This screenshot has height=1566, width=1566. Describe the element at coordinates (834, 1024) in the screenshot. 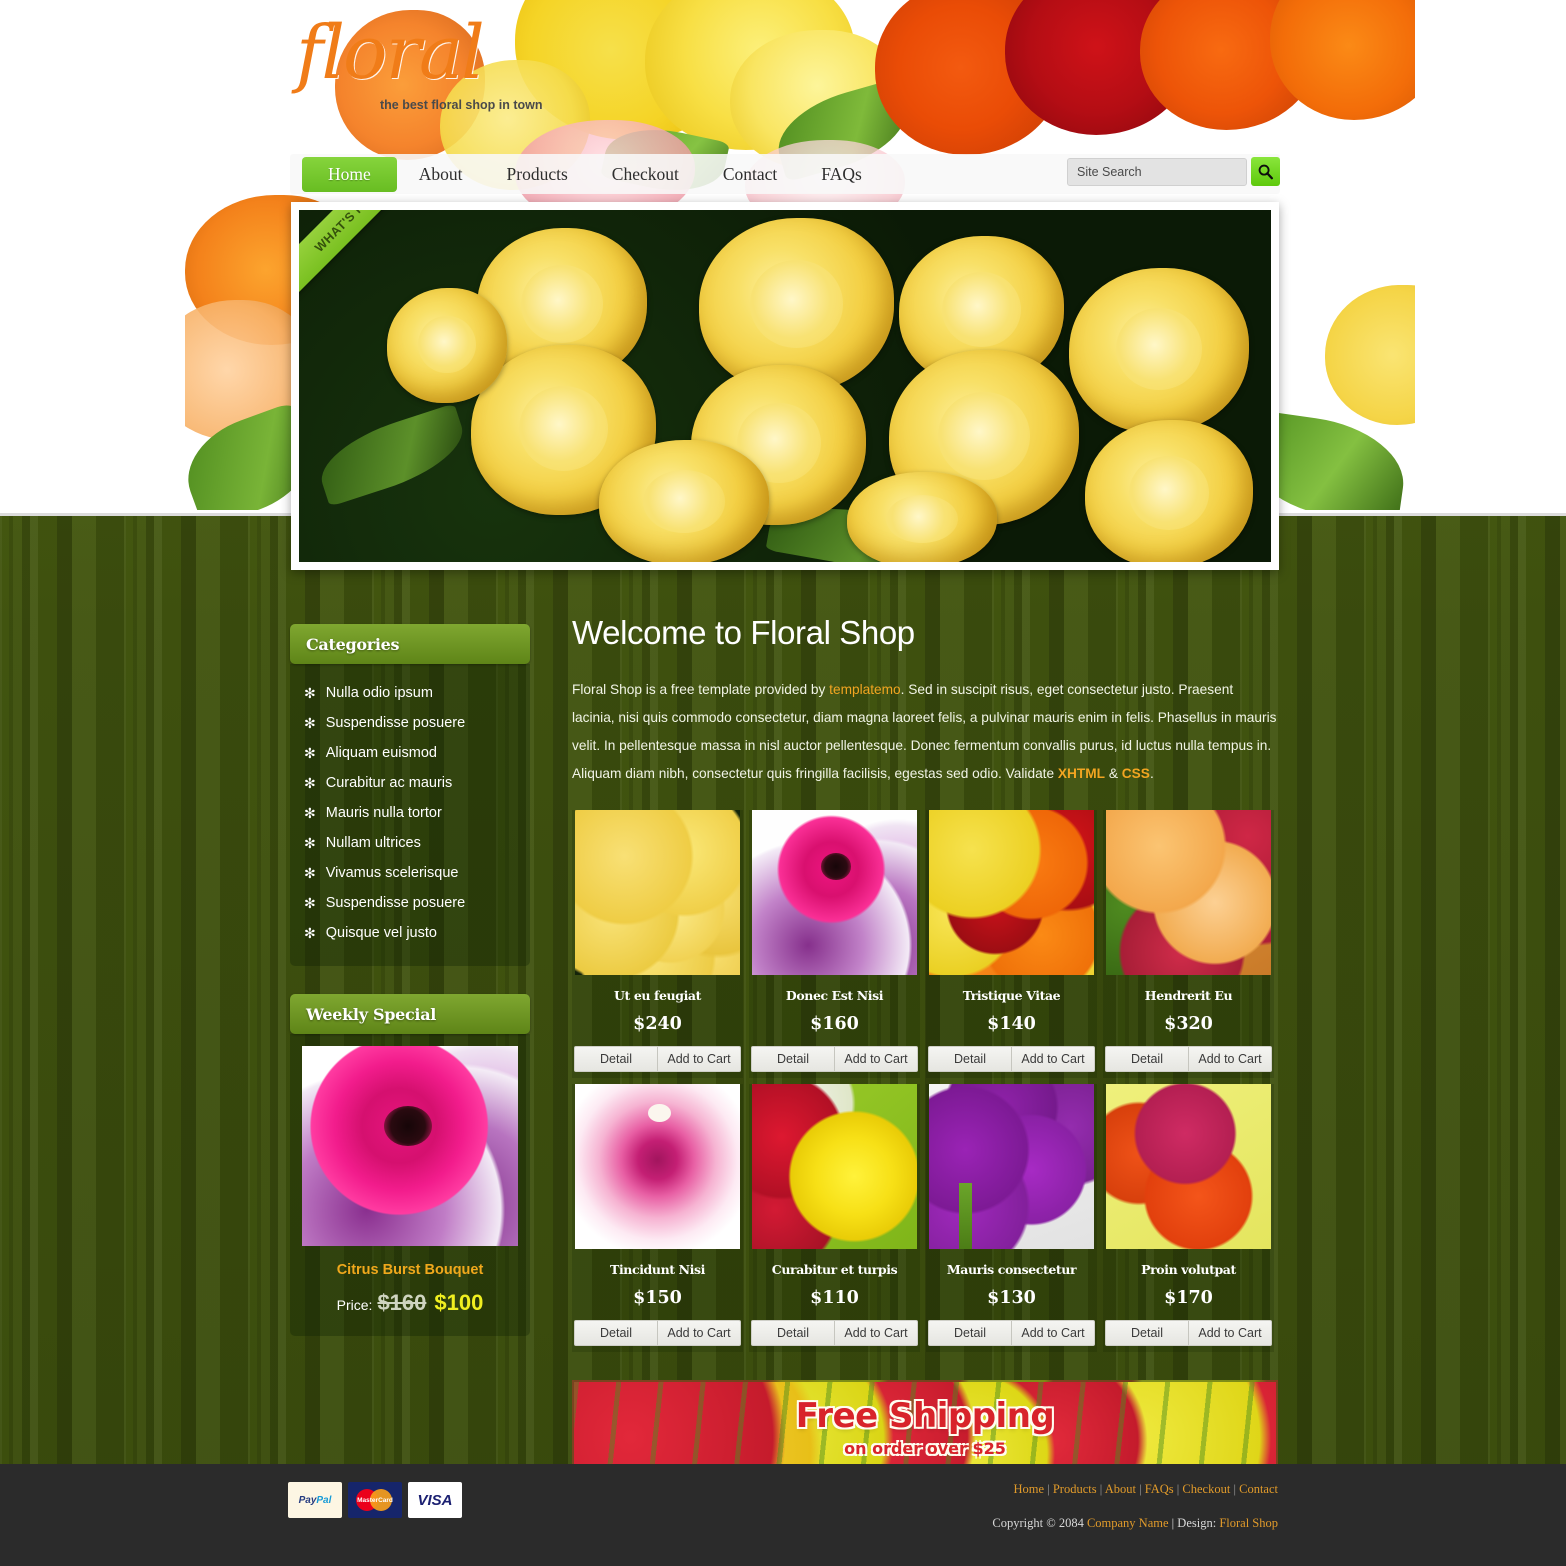

I see `product-price: $160` at that location.